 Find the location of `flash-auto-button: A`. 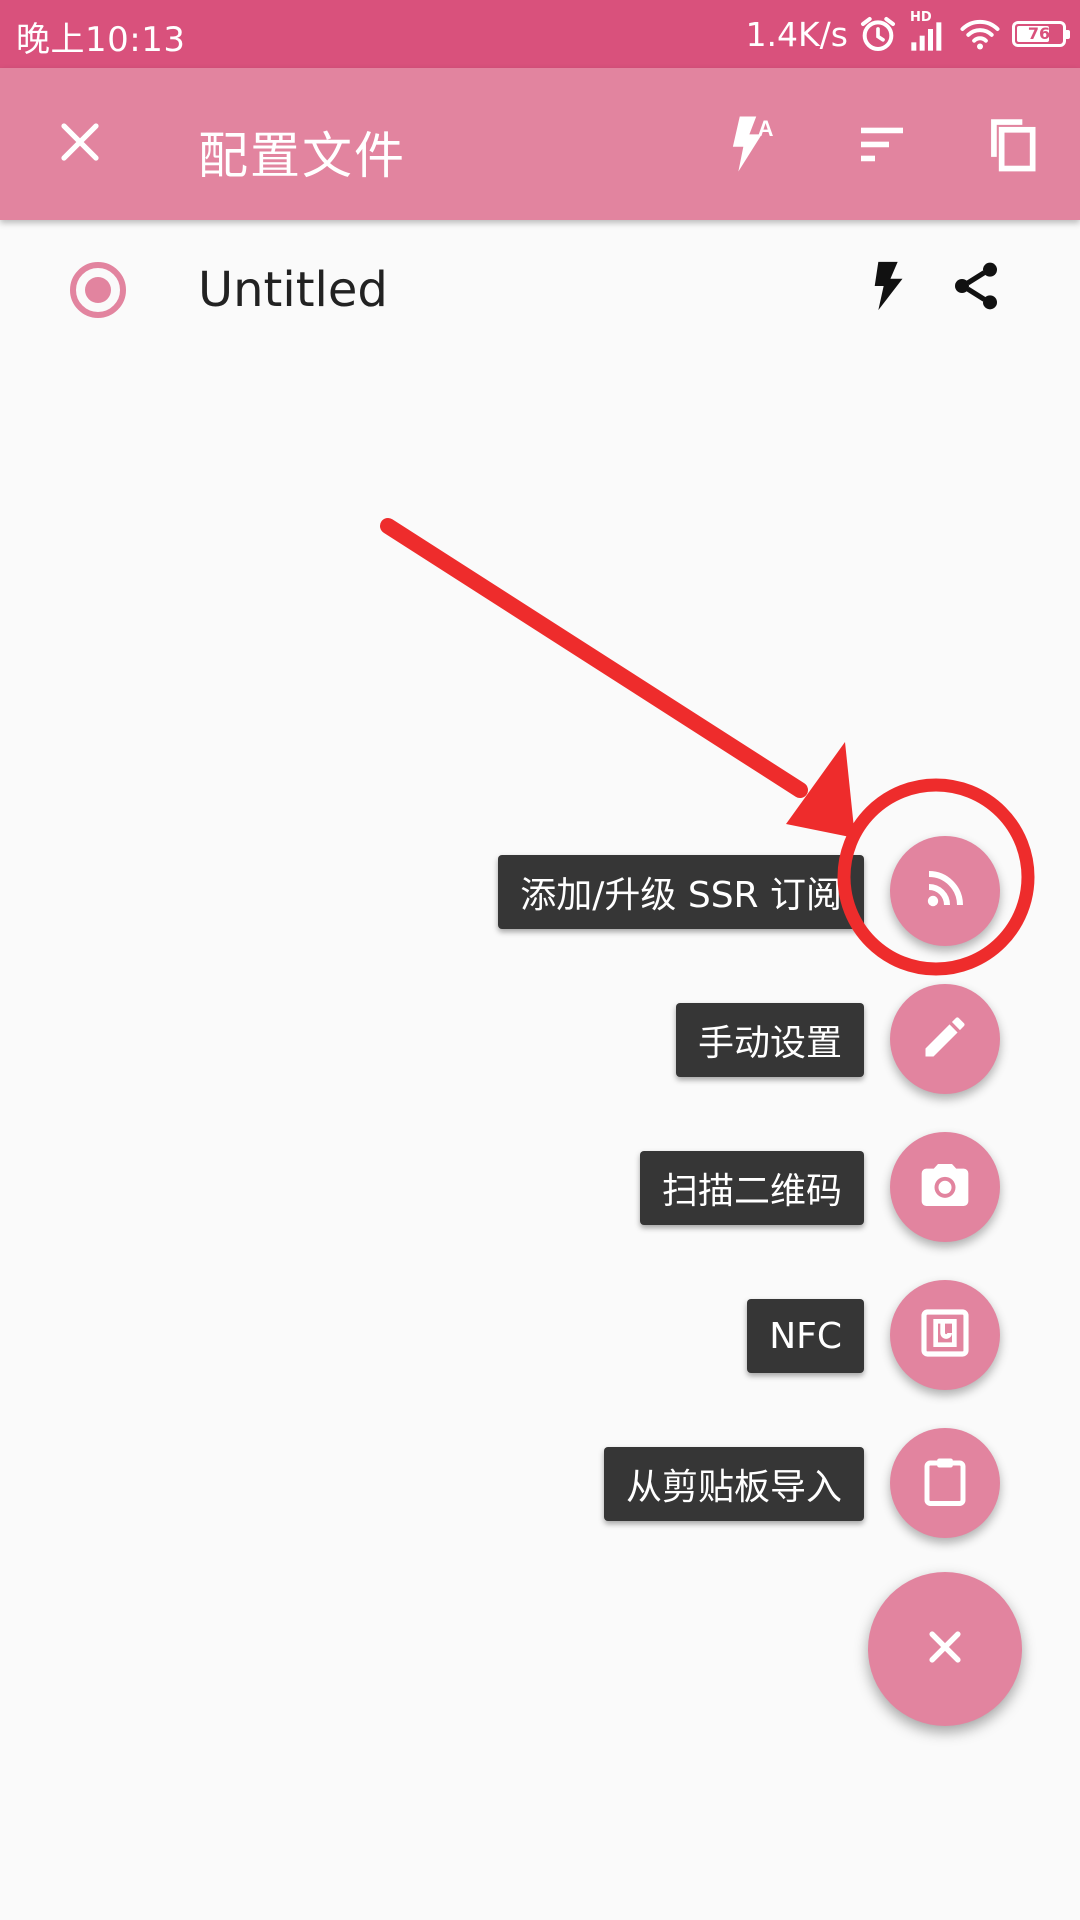

flash-auto-button: A is located at coordinates (748, 146).